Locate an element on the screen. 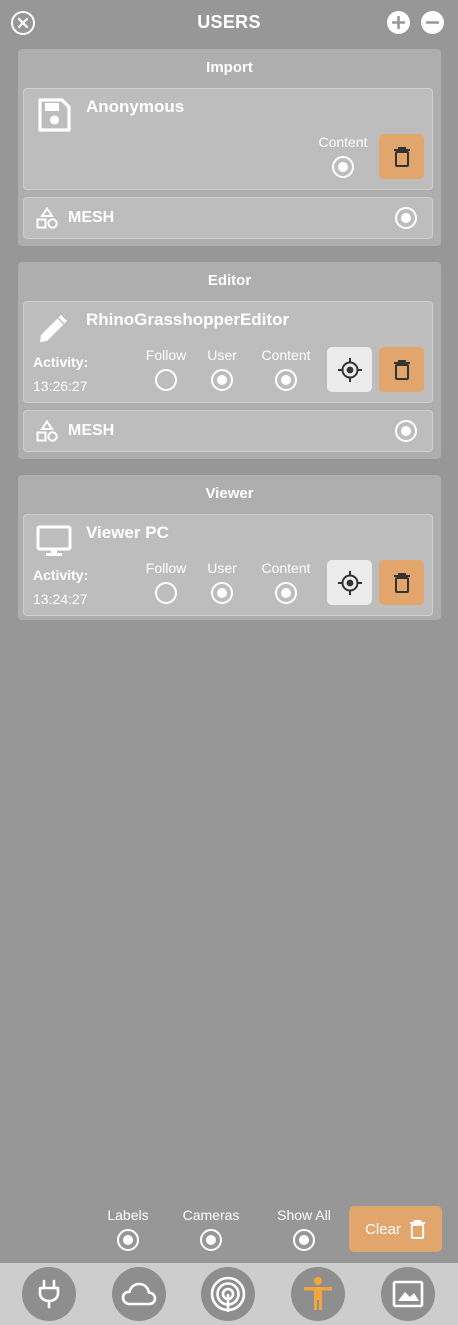 The width and height of the screenshot is (458, 1325). import-panel: Import Anonymous Content MESH is located at coordinates (229, 147).